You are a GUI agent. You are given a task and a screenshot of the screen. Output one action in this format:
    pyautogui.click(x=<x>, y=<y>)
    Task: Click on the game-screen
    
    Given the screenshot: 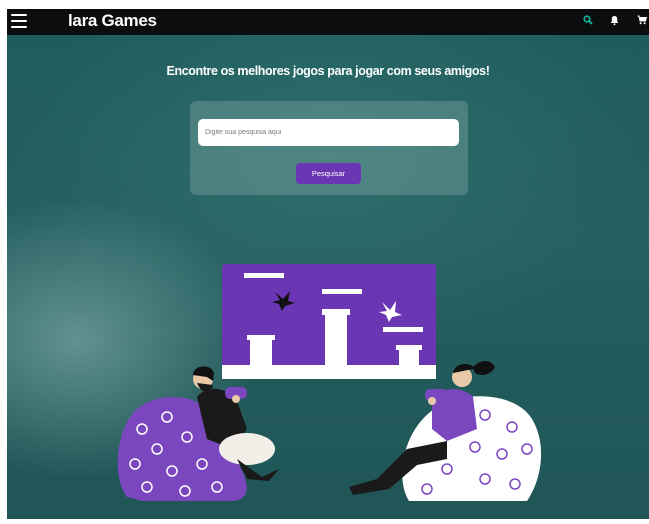 What is the action you would take?
    pyautogui.click(x=329, y=321)
    